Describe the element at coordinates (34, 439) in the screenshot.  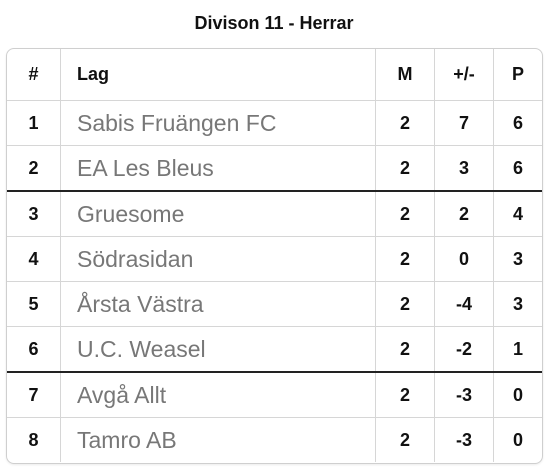
I see `row-rank: 8` at that location.